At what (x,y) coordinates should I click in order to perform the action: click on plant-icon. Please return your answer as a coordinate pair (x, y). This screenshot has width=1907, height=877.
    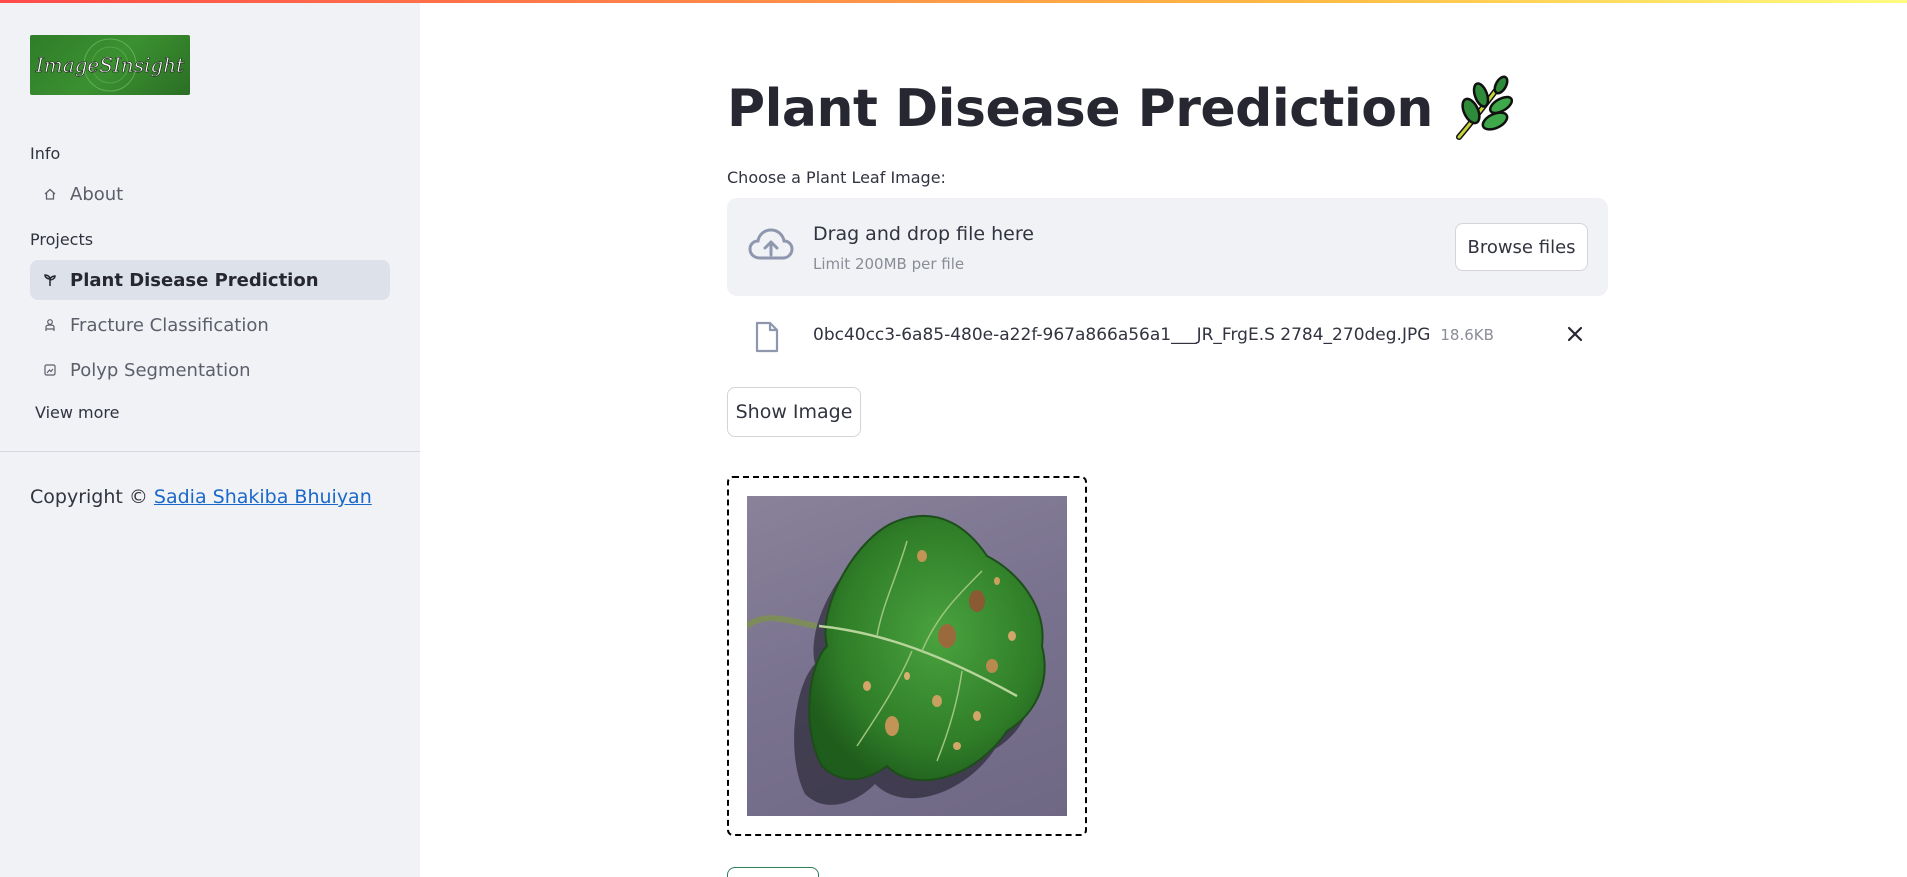
    Looking at the image, I should click on (50, 280).